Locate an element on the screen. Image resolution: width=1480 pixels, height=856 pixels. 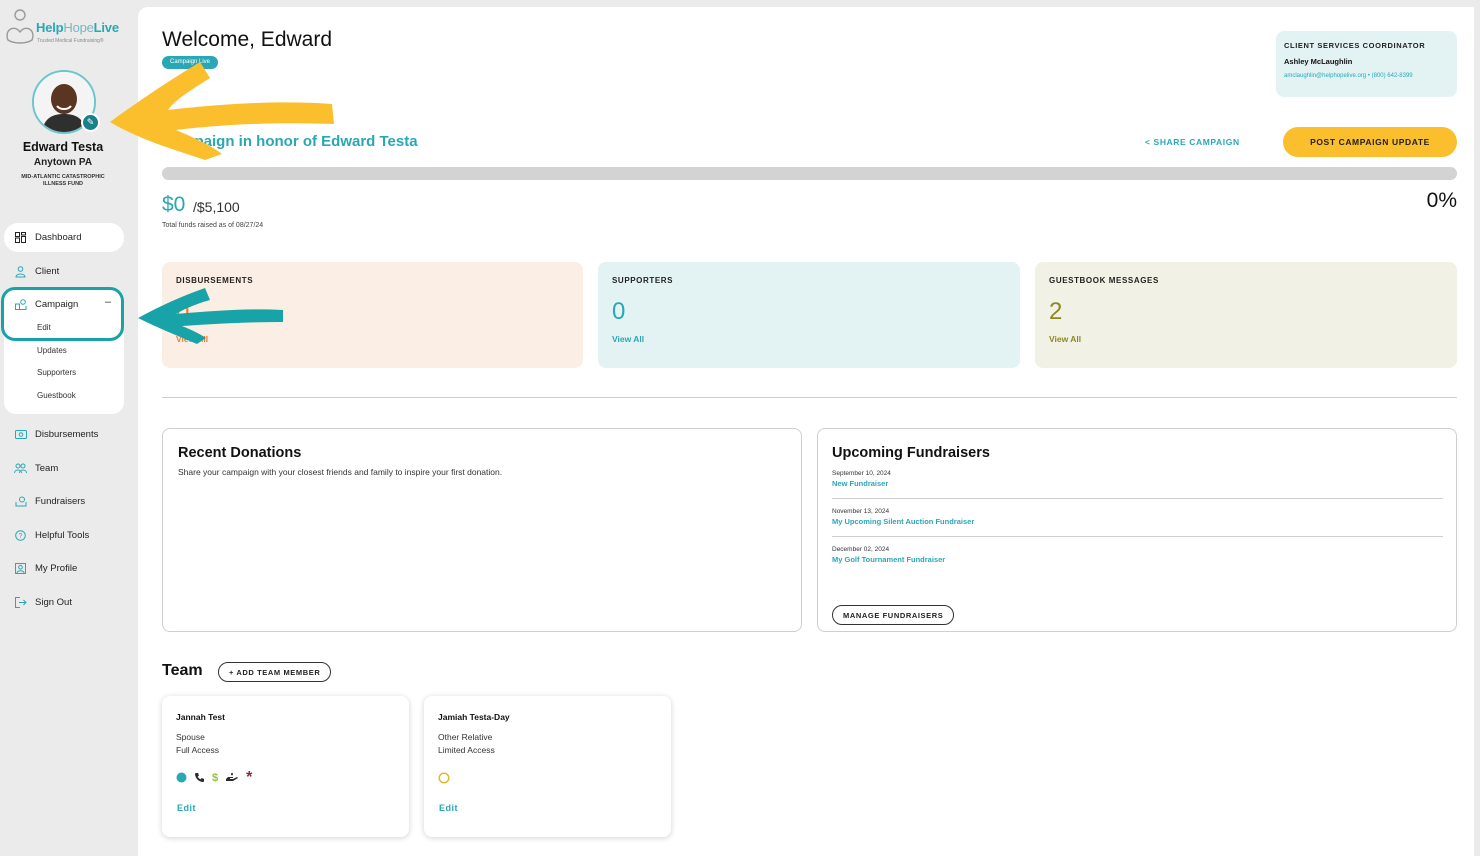
stat-card-guestbook: GUESTBOOK MESSAGES 2 View All is located at coordinates (1246, 315).